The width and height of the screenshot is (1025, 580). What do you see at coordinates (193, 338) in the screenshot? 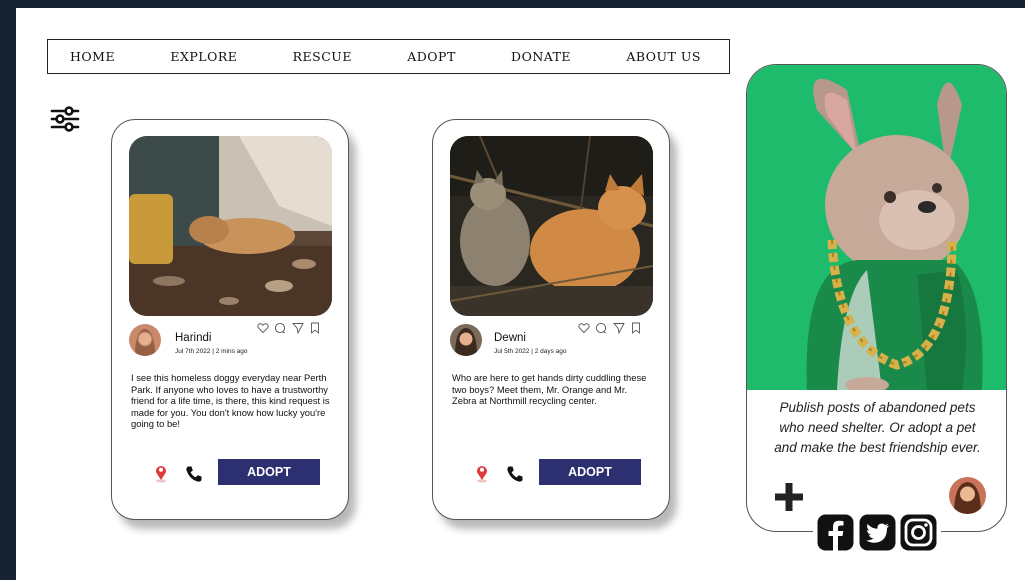
I see `post-author: Harindi` at bounding box center [193, 338].